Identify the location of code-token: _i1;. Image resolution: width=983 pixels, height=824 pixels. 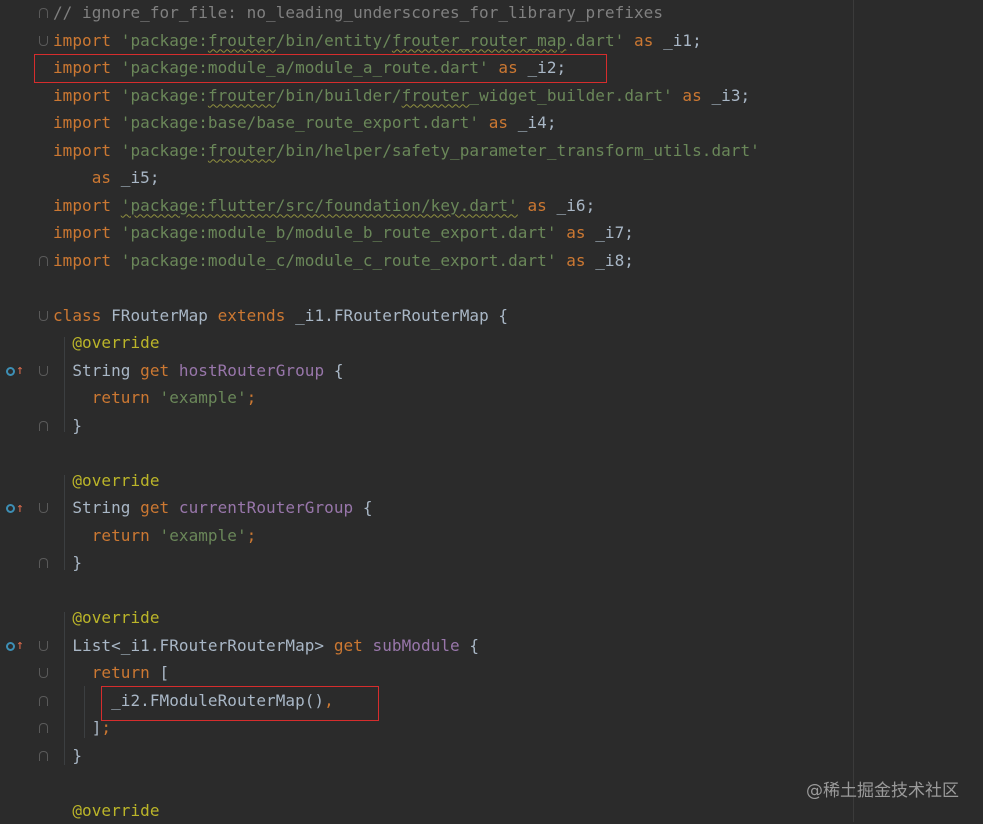
(682, 40).